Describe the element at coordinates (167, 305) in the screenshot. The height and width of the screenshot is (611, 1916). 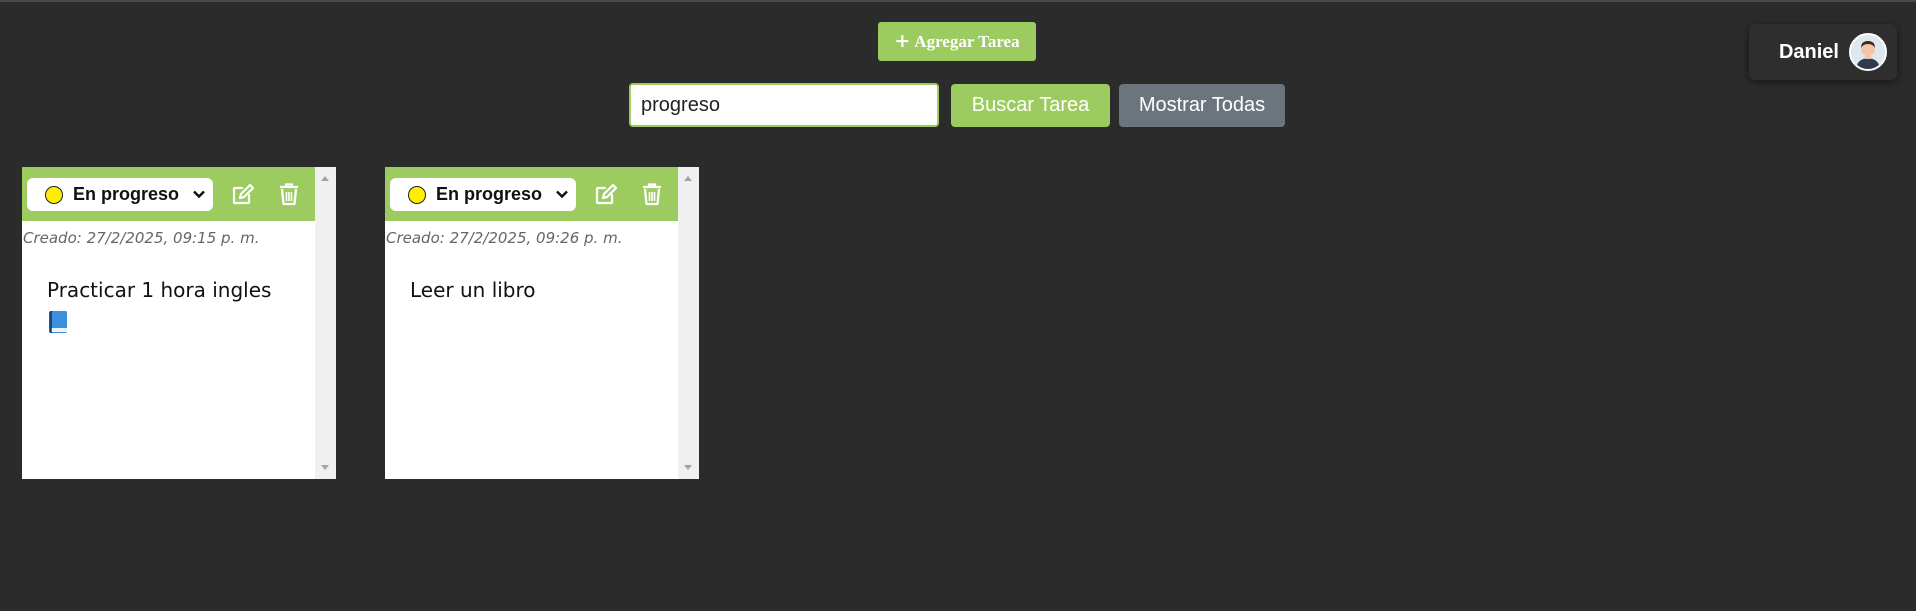
I see `task-text: Practicar 1 hora ingles` at that location.